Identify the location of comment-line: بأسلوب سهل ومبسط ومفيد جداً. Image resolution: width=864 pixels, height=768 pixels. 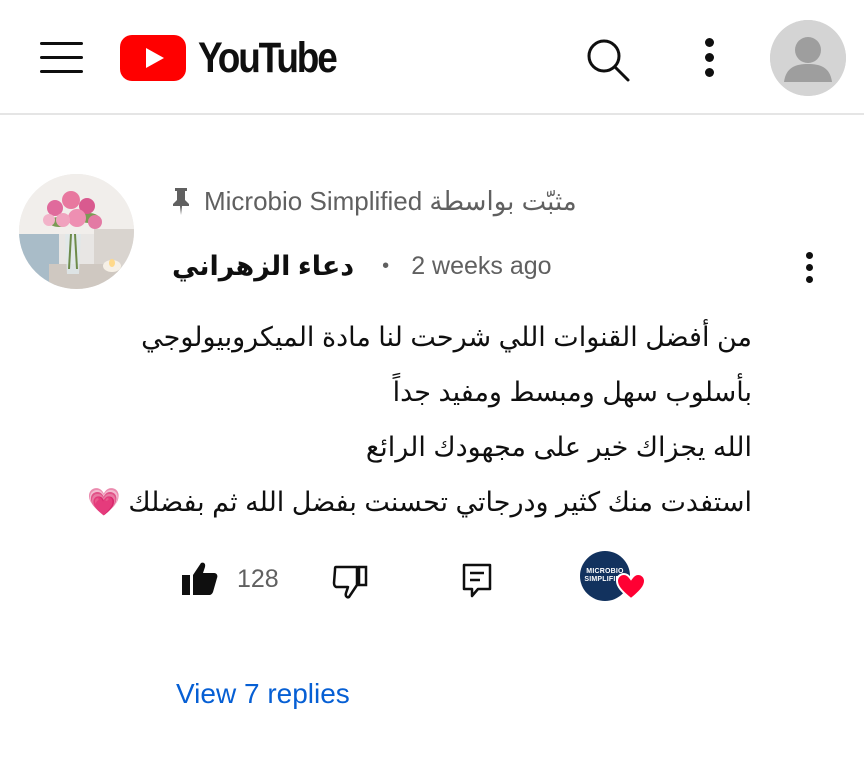
(572, 392).